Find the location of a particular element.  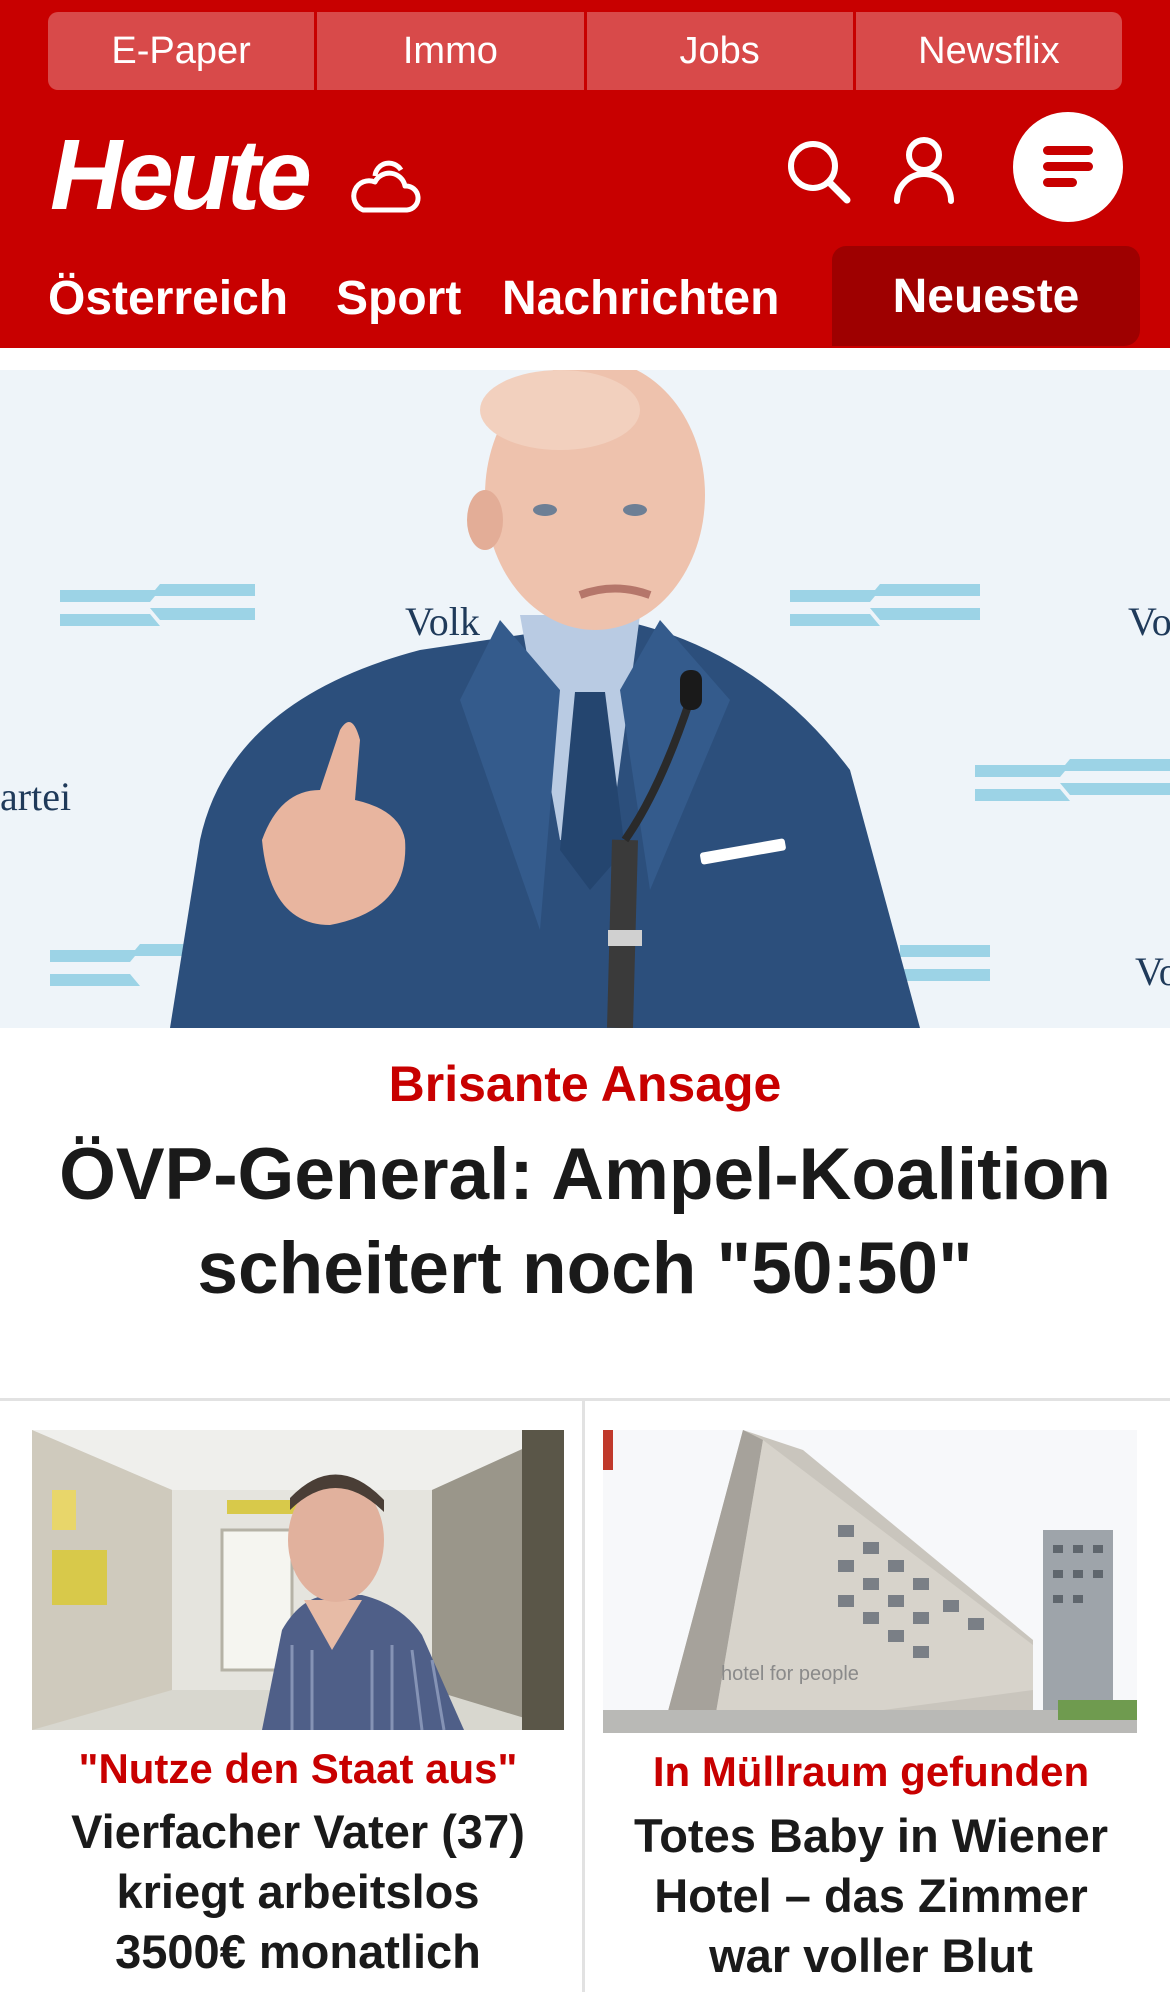

article-card-image is located at coordinates (298, 1580).